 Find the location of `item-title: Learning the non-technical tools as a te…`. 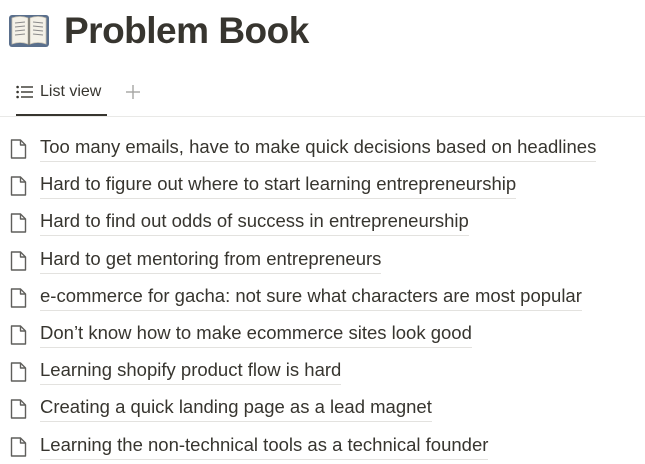

item-title: Learning the non-technical tools as a te… is located at coordinates (264, 446).